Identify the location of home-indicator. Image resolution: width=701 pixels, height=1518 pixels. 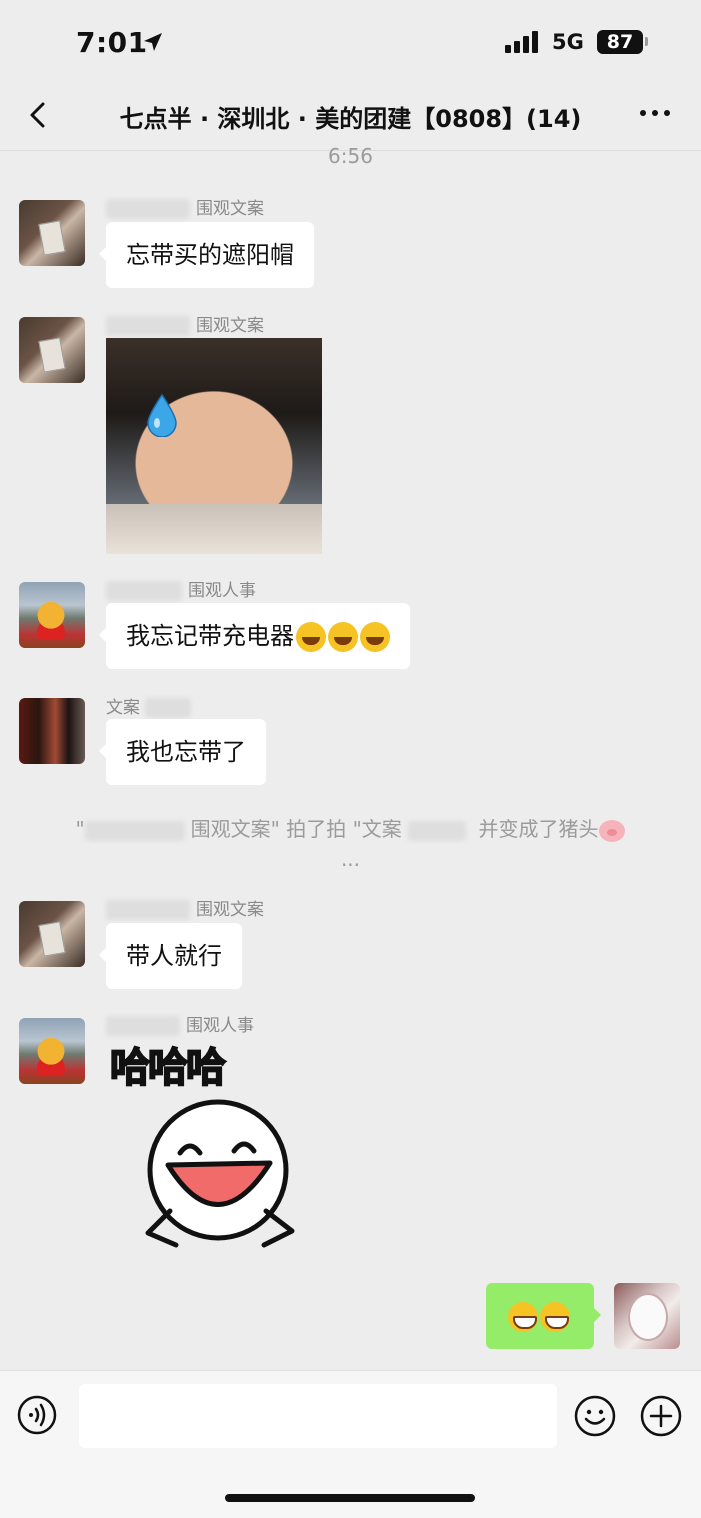
(350, 1498).